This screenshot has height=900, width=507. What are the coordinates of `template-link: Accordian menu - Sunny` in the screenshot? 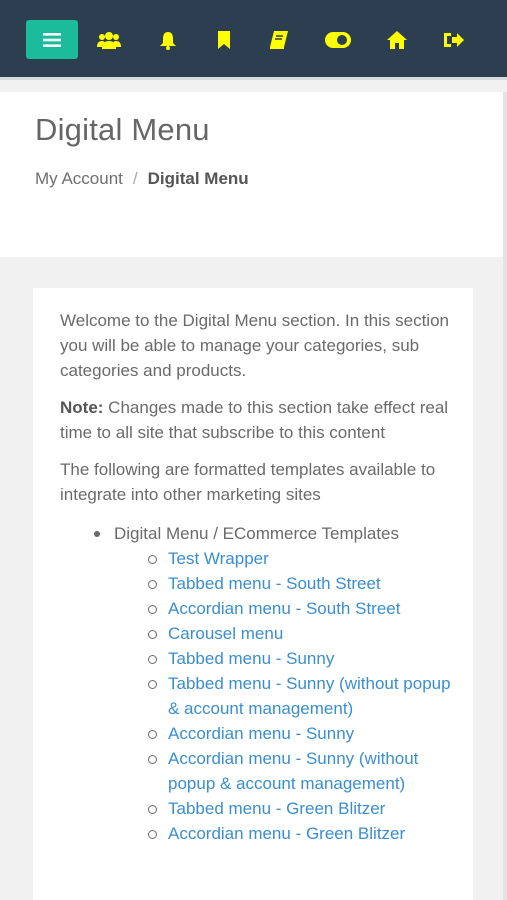 It's located at (261, 733).